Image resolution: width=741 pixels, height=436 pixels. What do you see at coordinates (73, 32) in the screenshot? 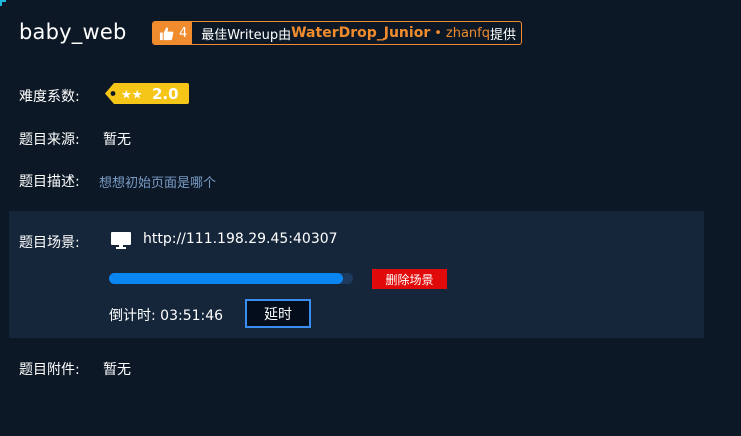
I see `challenge-title: baby_web` at bounding box center [73, 32].